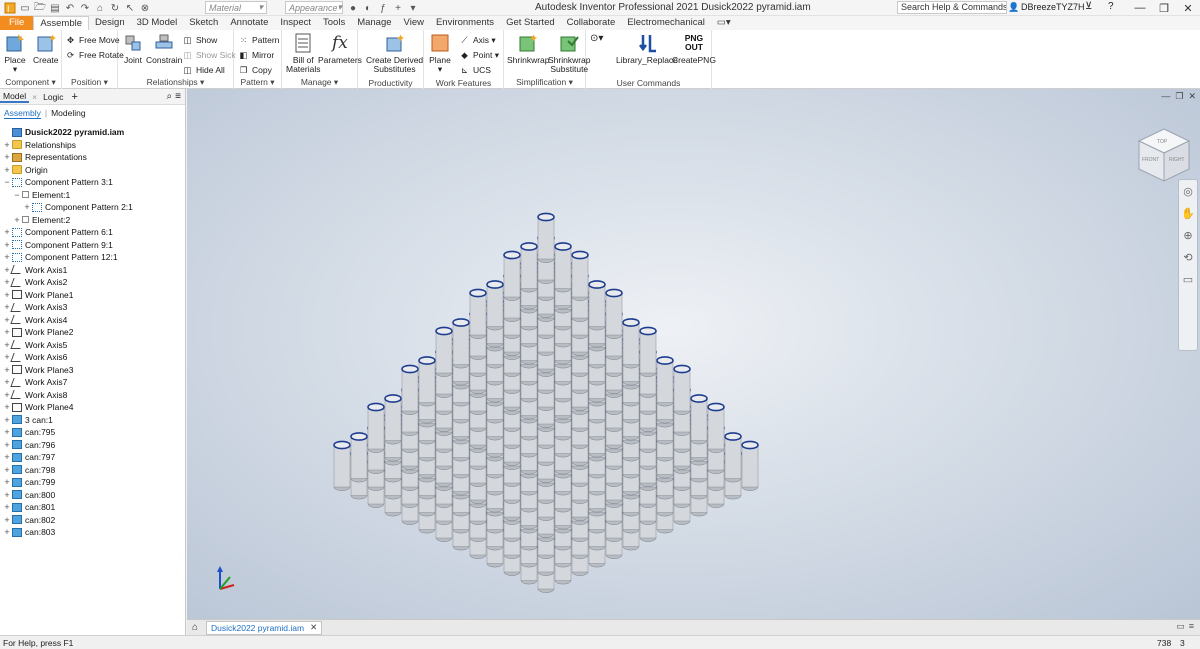  I want to click on tree-node: + Work Axis2, so click(93, 282).